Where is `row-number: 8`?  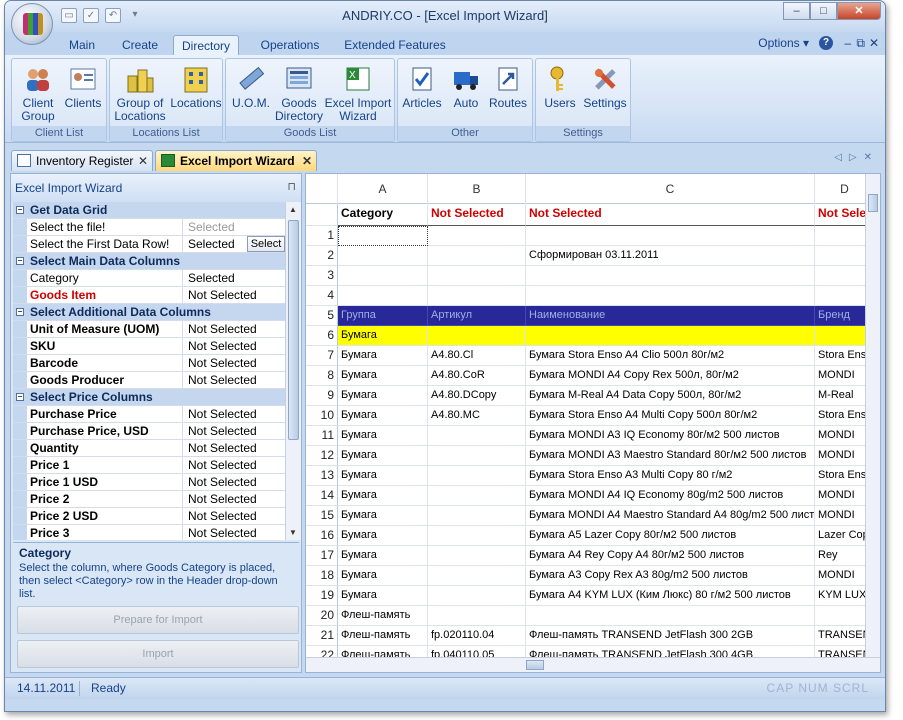
row-number: 8 is located at coordinates (322, 376).